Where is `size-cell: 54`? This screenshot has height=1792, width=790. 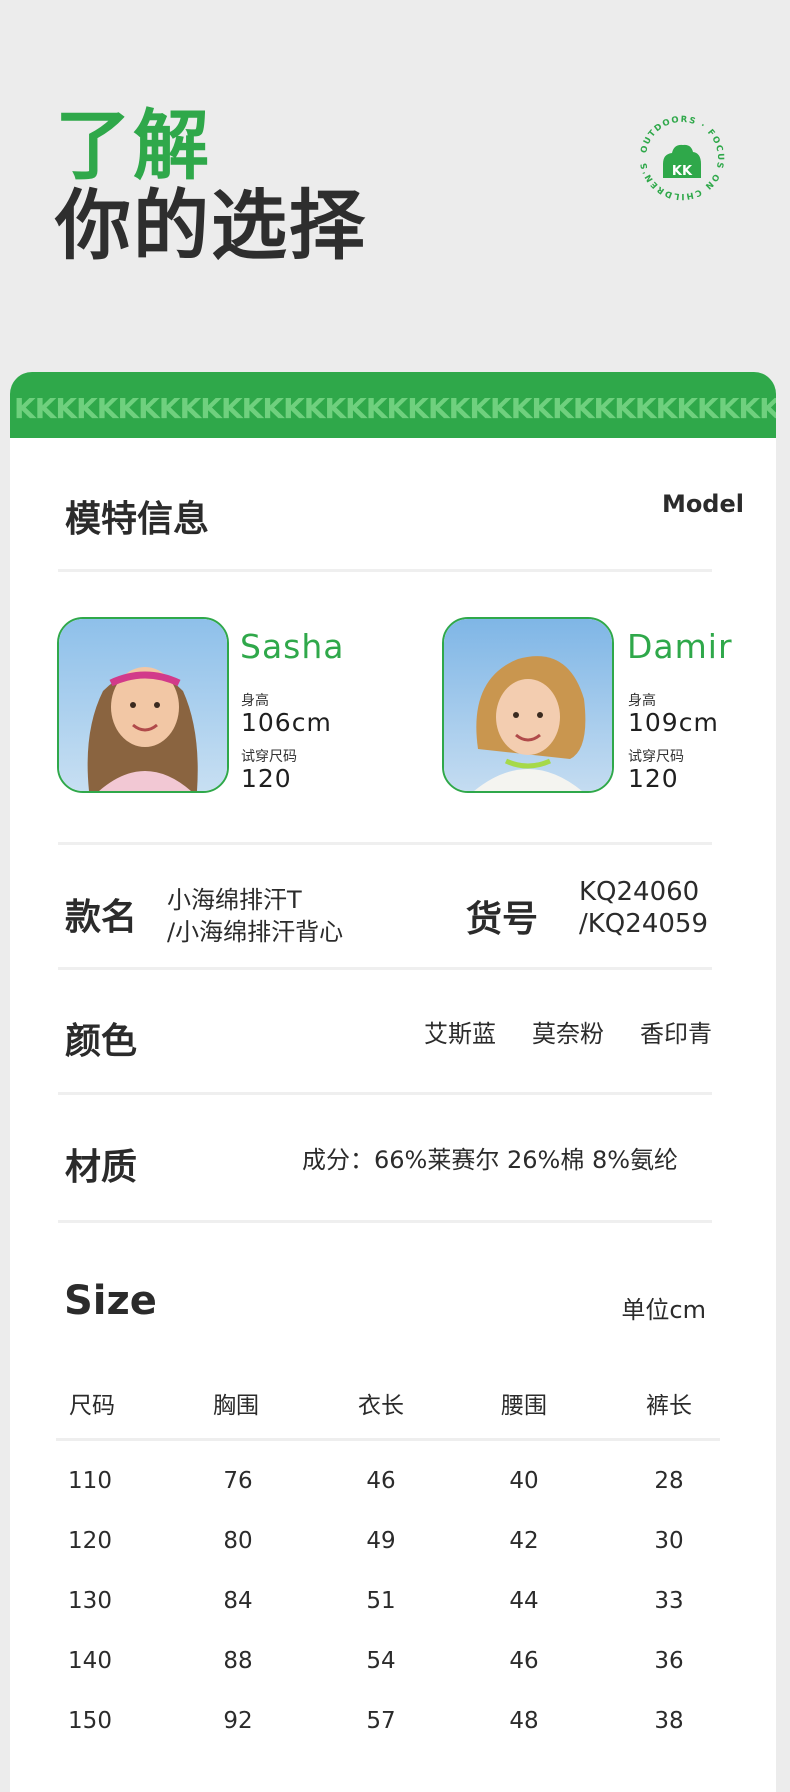 size-cell: 54 is located at coordinates (381, 1661).